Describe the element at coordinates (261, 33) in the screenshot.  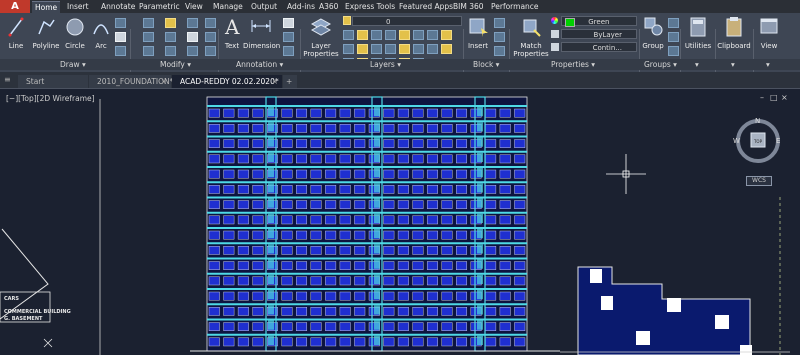
I see `dimension-button: Dimension` at that location.